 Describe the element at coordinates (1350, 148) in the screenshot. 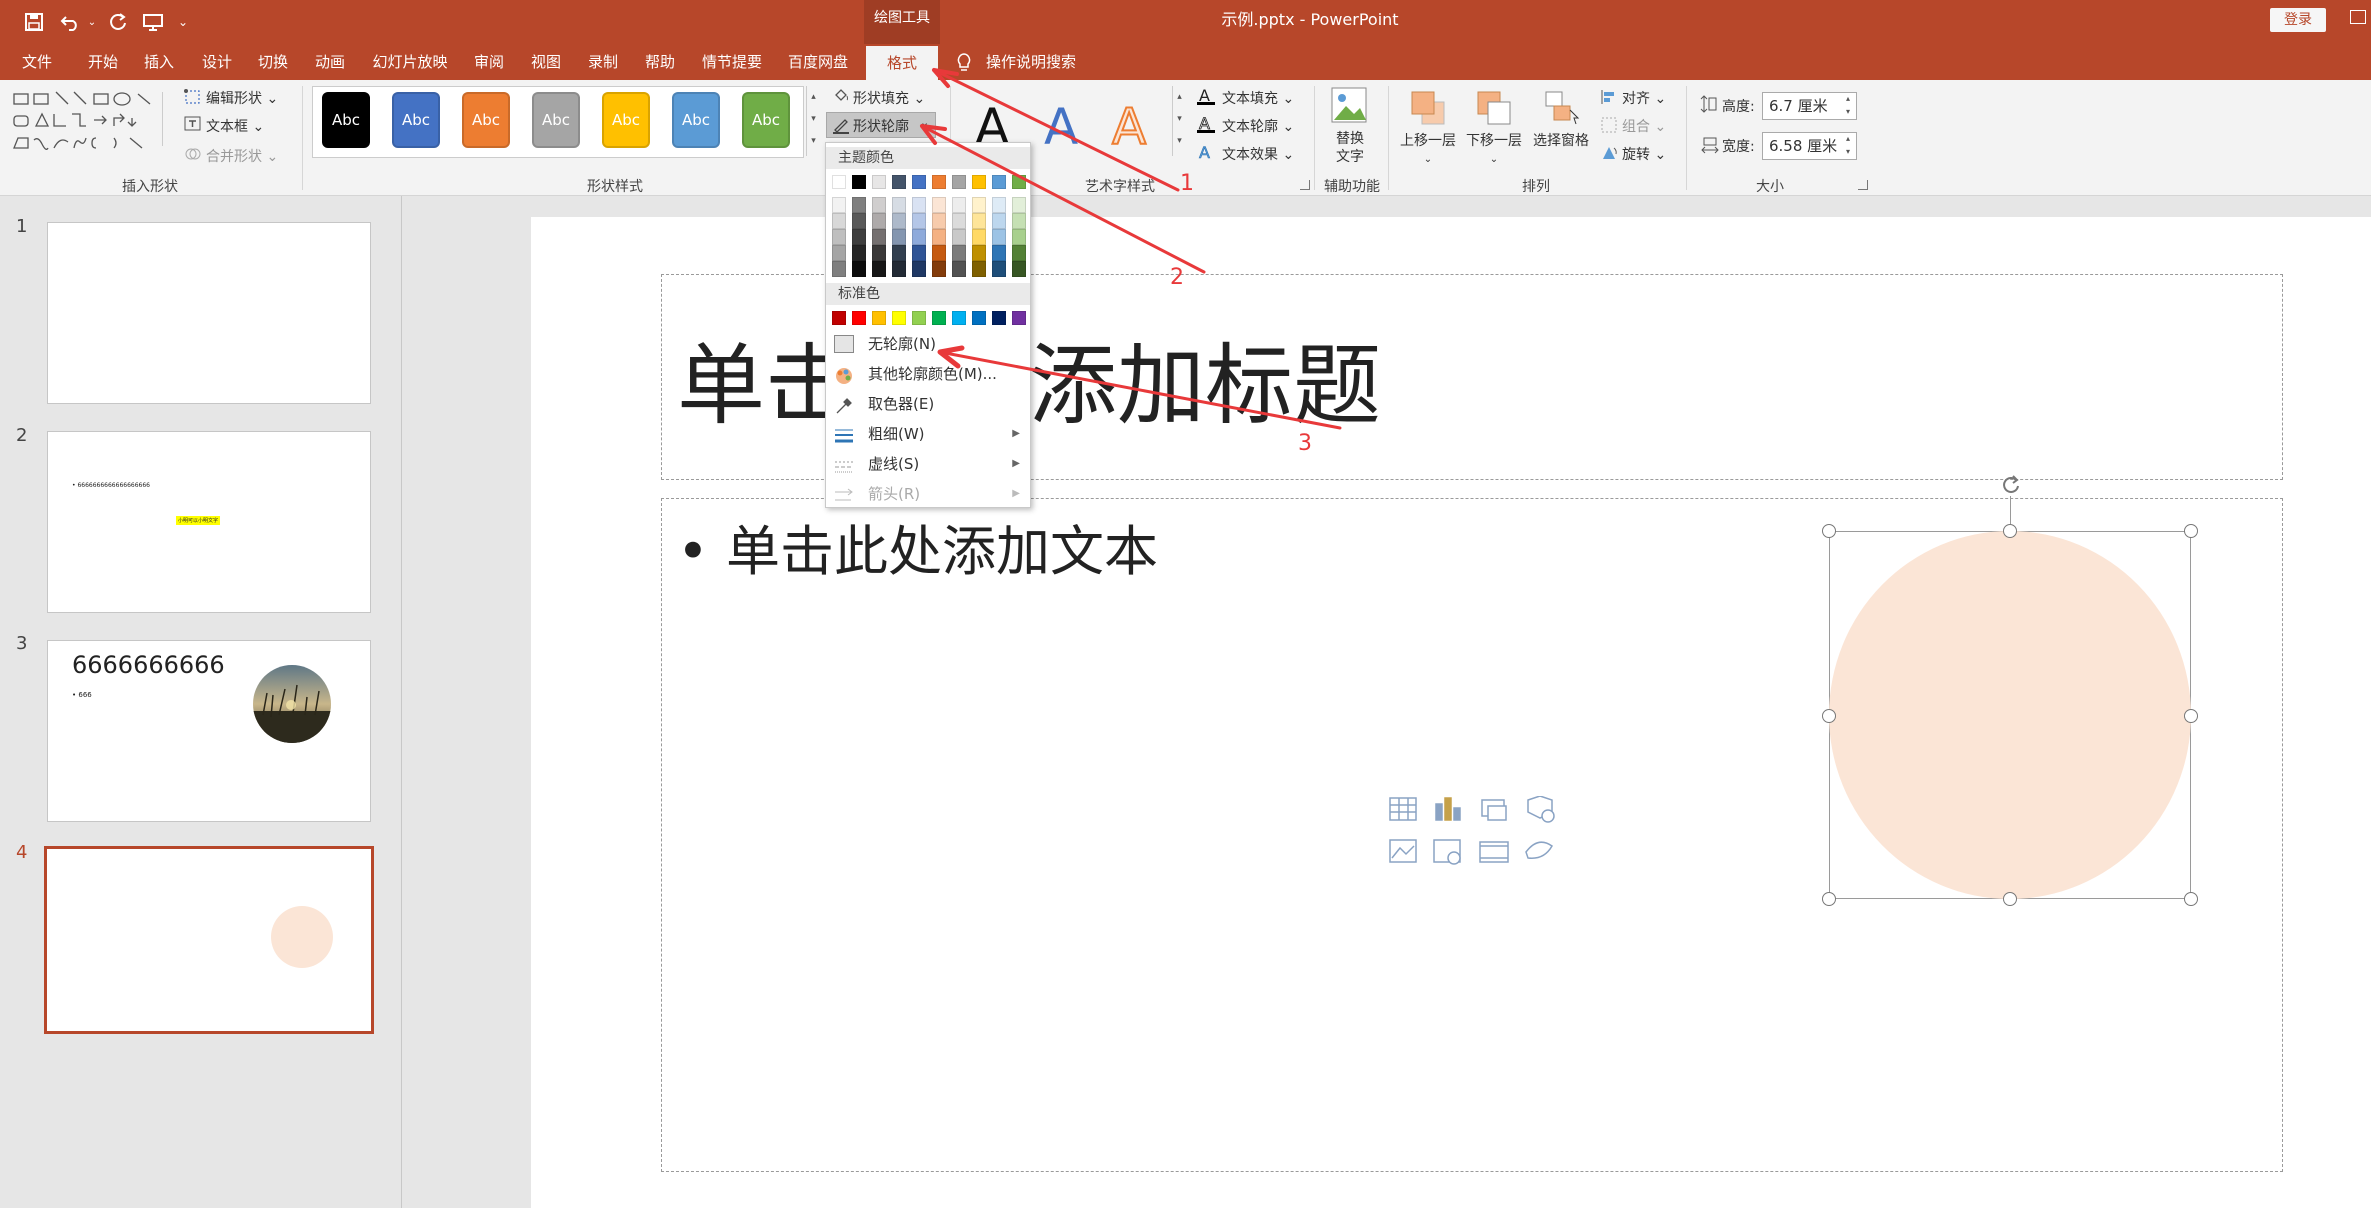

I see `alt-text-button: 替换 文字` at that location.